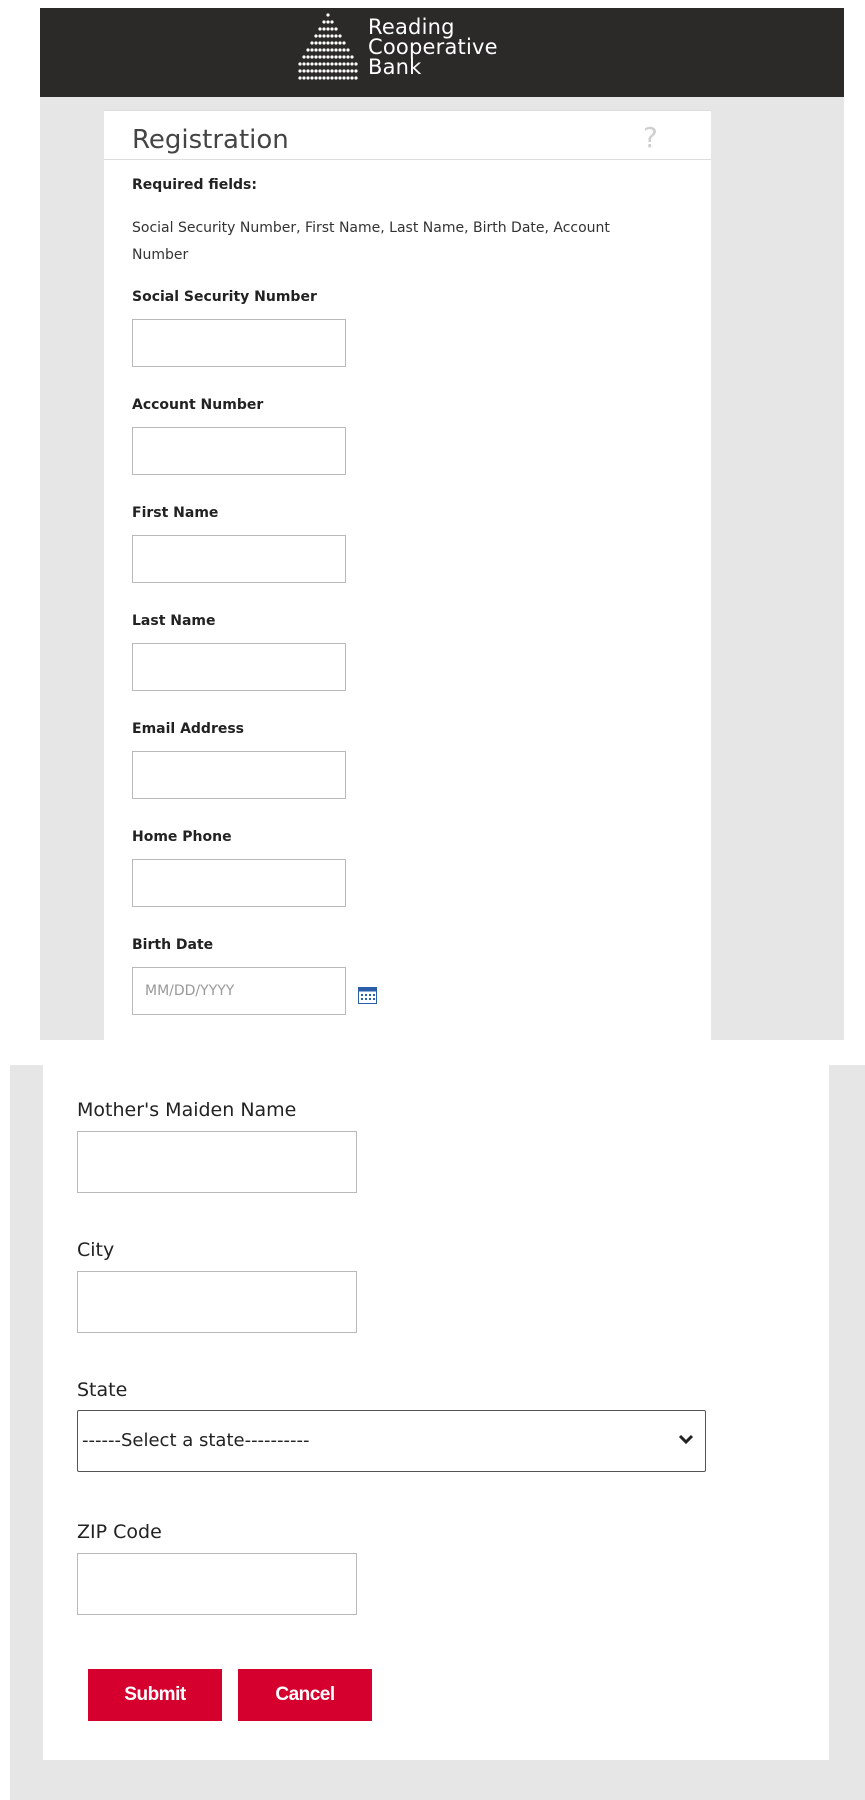  What do you see at coordinates (210, 140) in the screenshot?
I see `page-title: Registration` at bounding box center [210, 140].